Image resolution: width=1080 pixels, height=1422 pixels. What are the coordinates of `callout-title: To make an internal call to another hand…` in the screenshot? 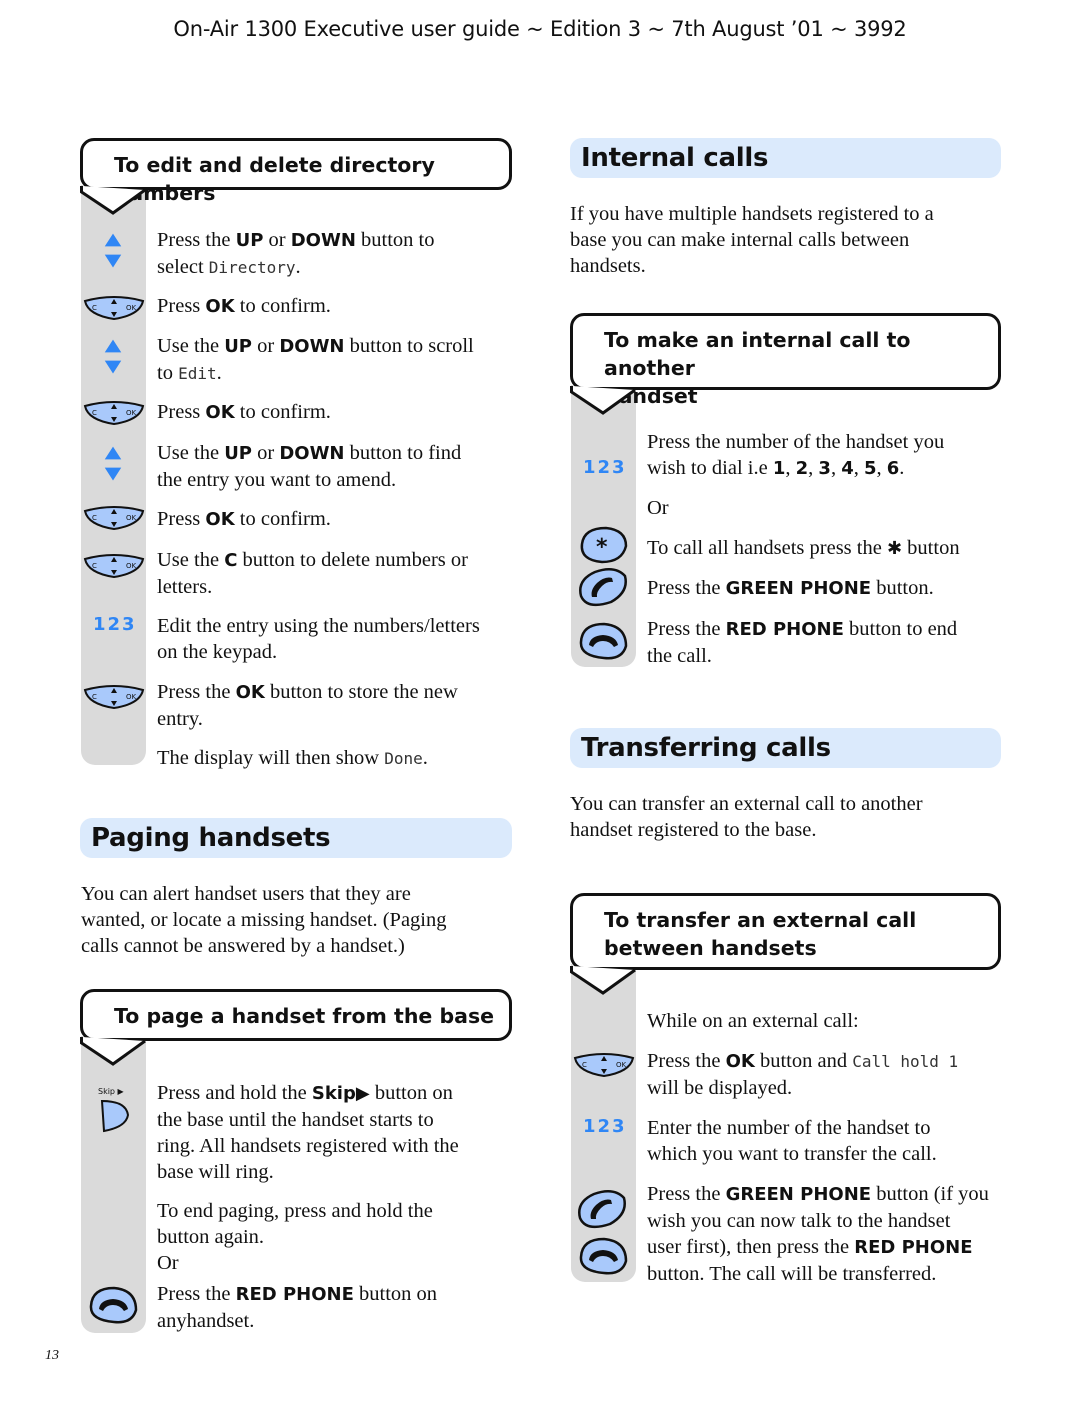 It's located at (757, 368).